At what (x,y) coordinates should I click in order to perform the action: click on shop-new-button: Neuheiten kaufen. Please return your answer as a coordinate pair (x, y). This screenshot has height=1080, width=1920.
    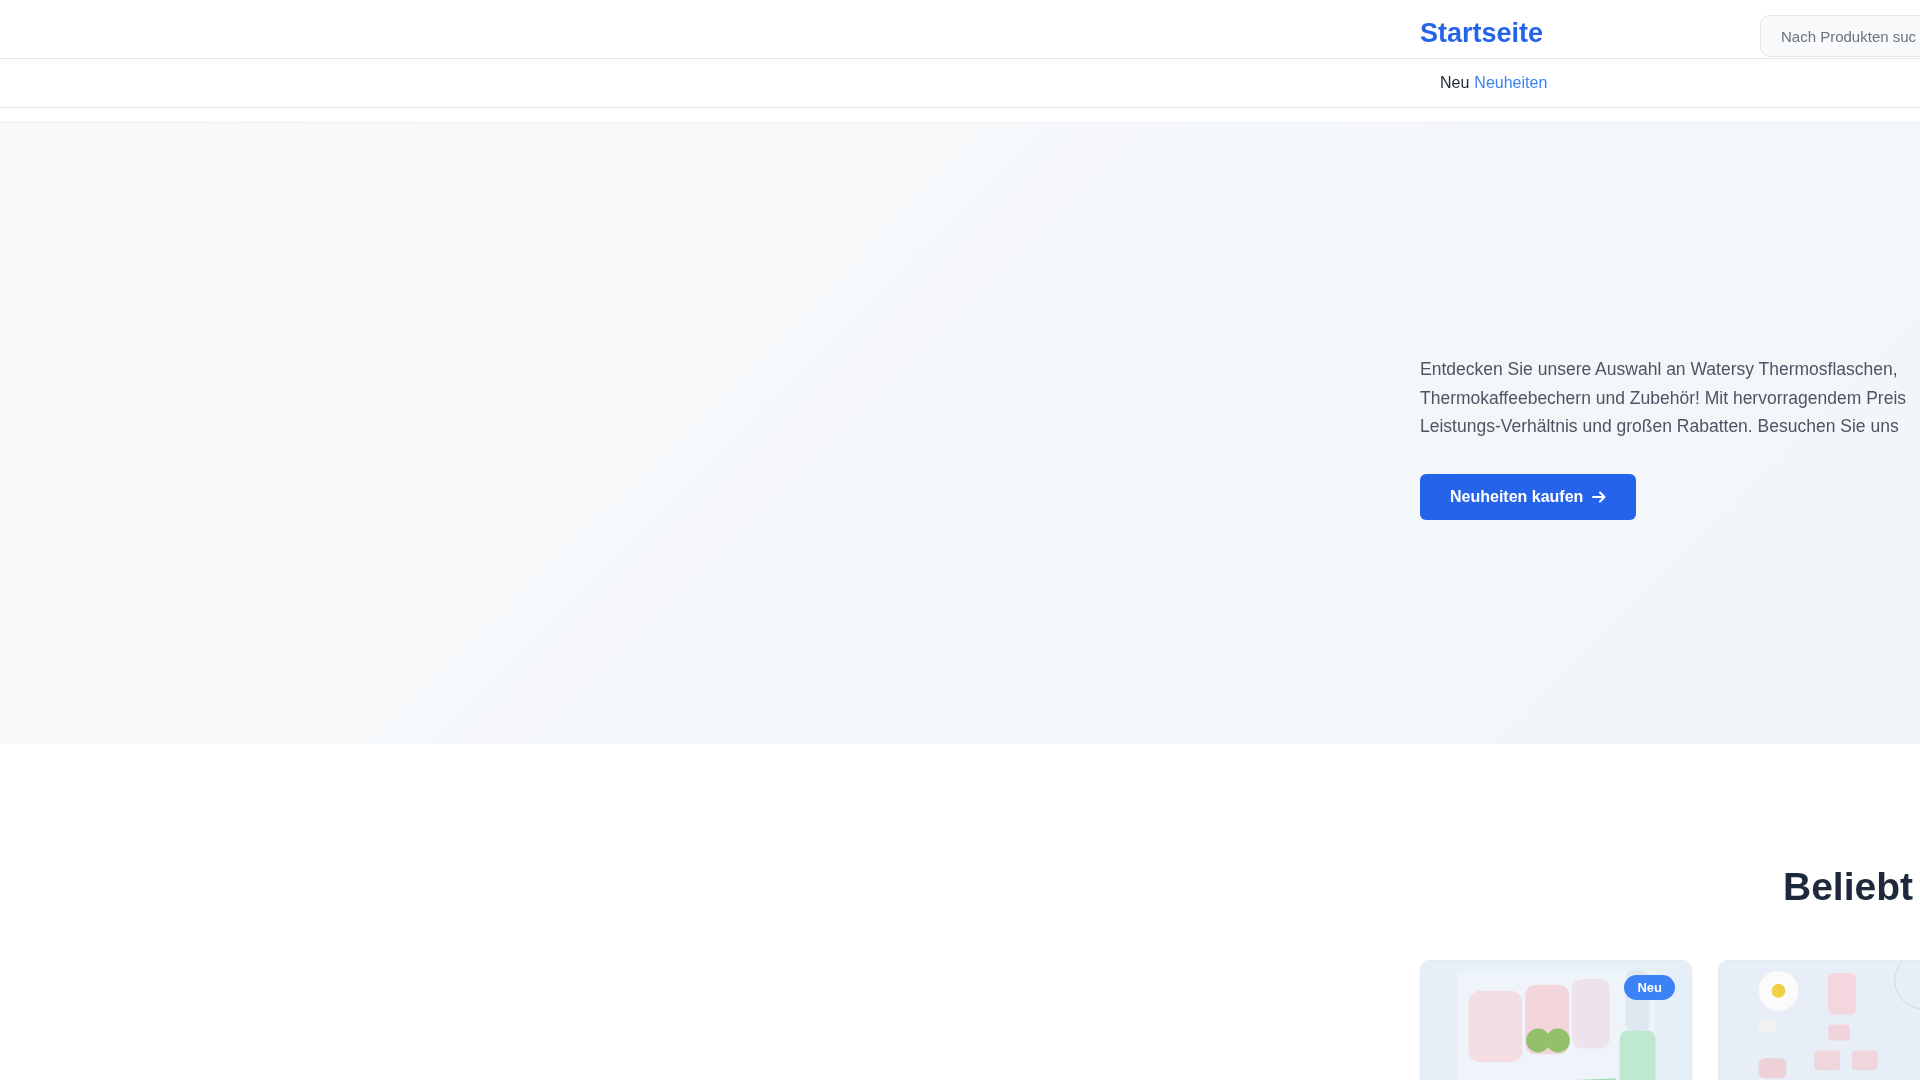
    Looking at the image, I should click on (1528, 496).